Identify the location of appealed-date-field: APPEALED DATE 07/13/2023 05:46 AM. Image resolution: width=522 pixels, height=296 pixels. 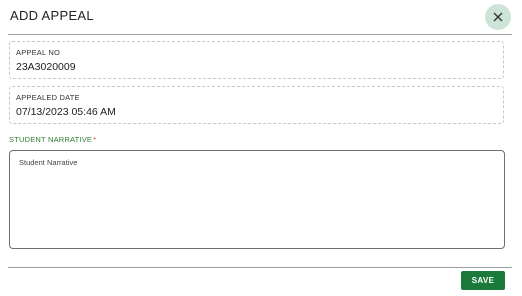
(256, 105).